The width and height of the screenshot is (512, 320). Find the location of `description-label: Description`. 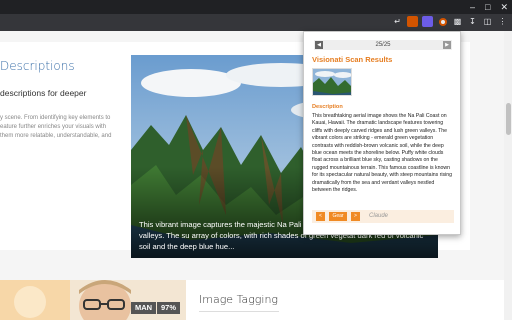

description-label: Description is located at coordinates (327, 107).